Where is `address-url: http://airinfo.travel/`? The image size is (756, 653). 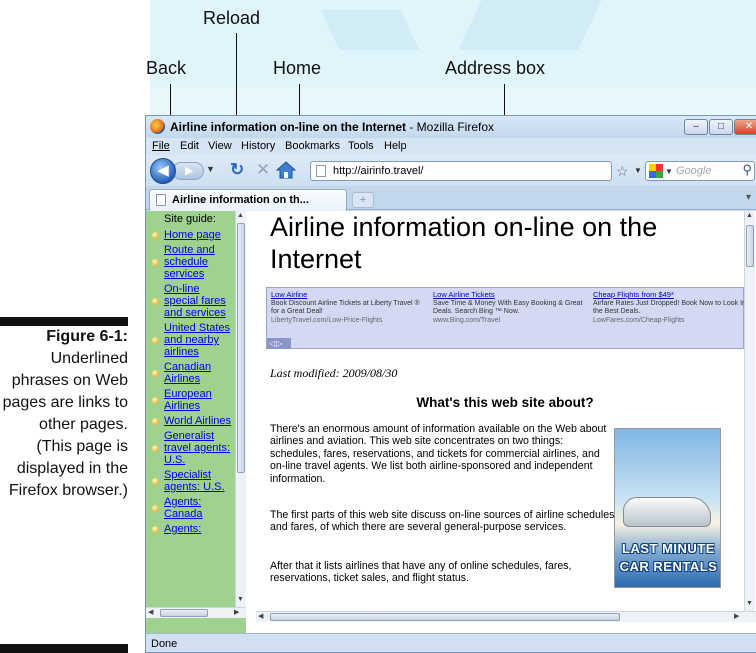
address-url: http://airinfo.travel/ is located at coordinates (378, 171).